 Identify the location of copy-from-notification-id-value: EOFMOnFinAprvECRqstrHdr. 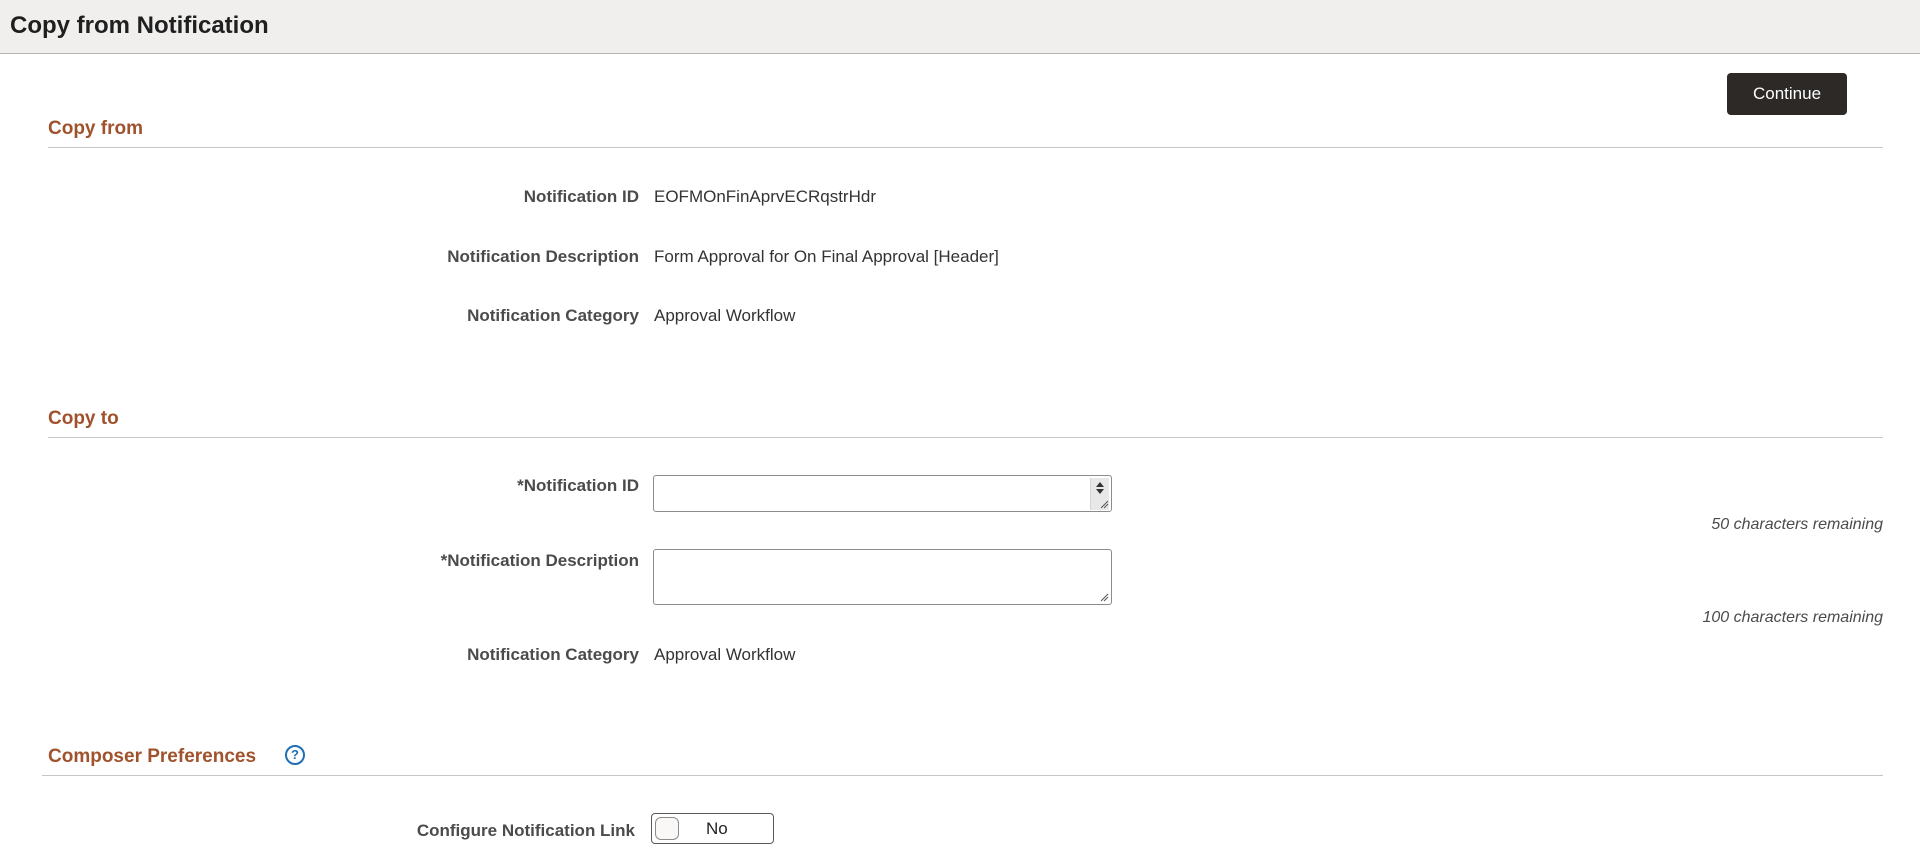
(765, 196).